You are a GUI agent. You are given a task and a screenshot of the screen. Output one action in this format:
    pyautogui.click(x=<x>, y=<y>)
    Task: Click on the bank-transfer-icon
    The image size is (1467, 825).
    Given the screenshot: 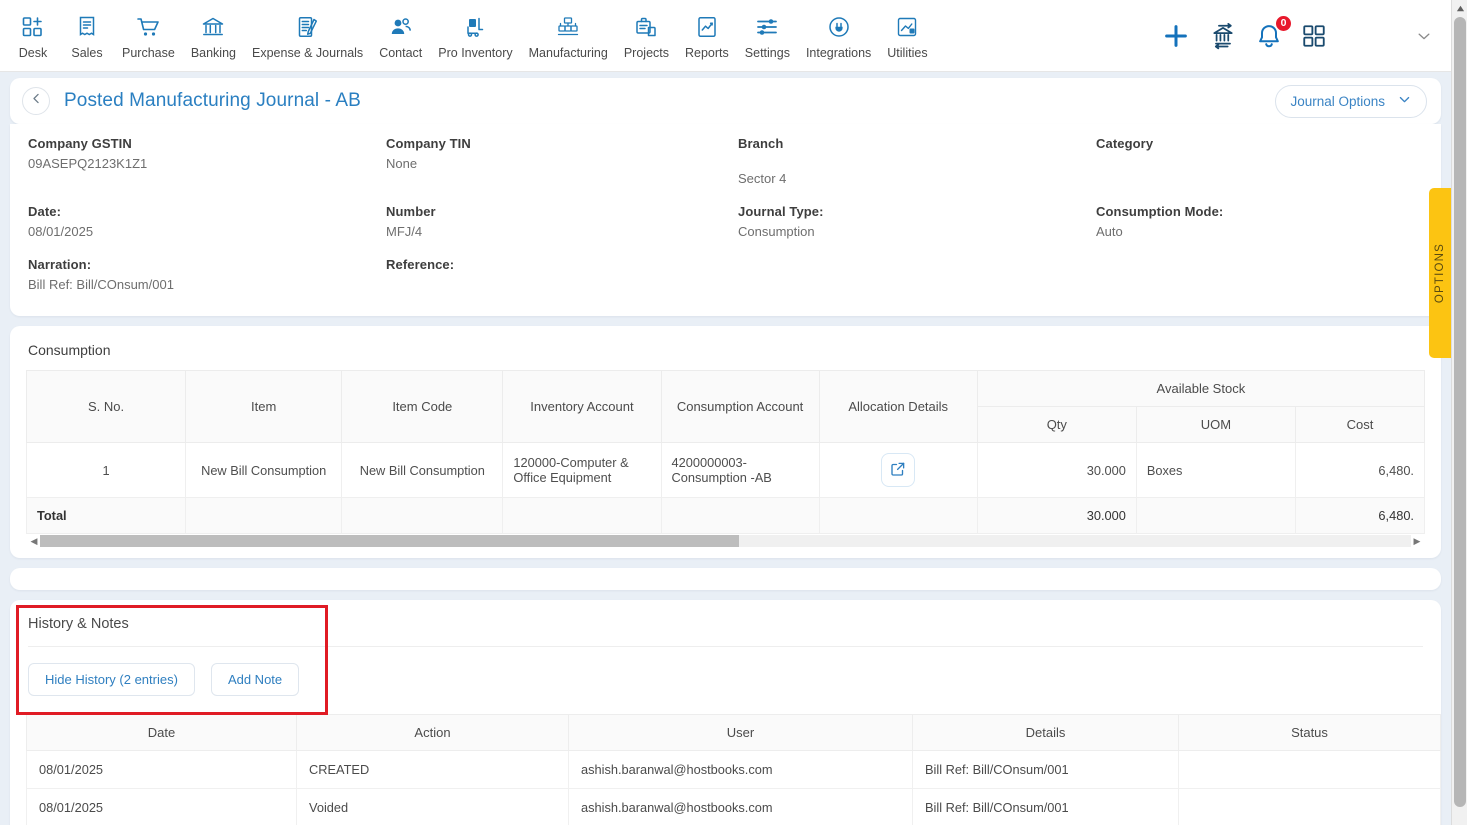 What is the action you would take?
    pyautogui.click(x=1223, y=36)
    